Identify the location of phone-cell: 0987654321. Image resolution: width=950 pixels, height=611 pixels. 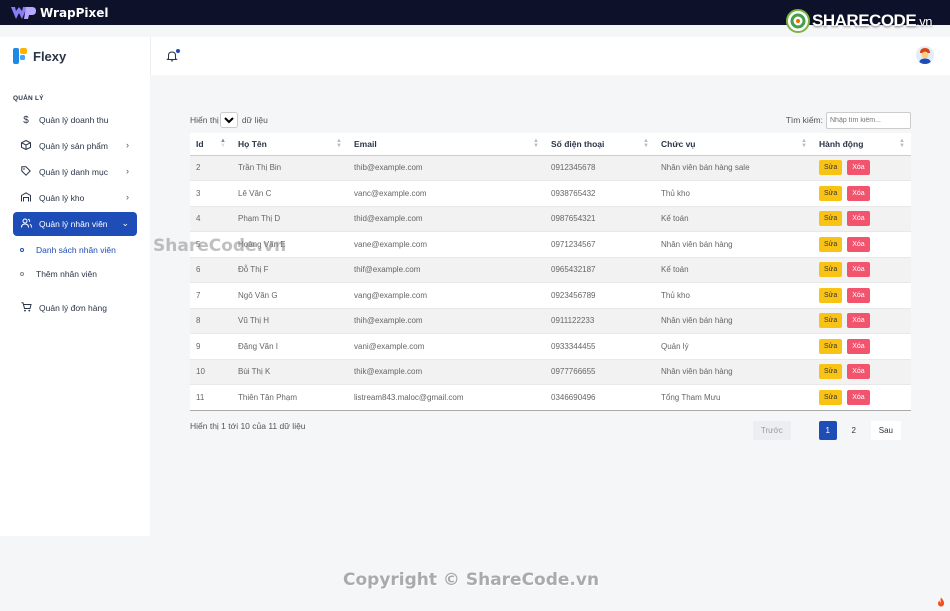
(600, 218).